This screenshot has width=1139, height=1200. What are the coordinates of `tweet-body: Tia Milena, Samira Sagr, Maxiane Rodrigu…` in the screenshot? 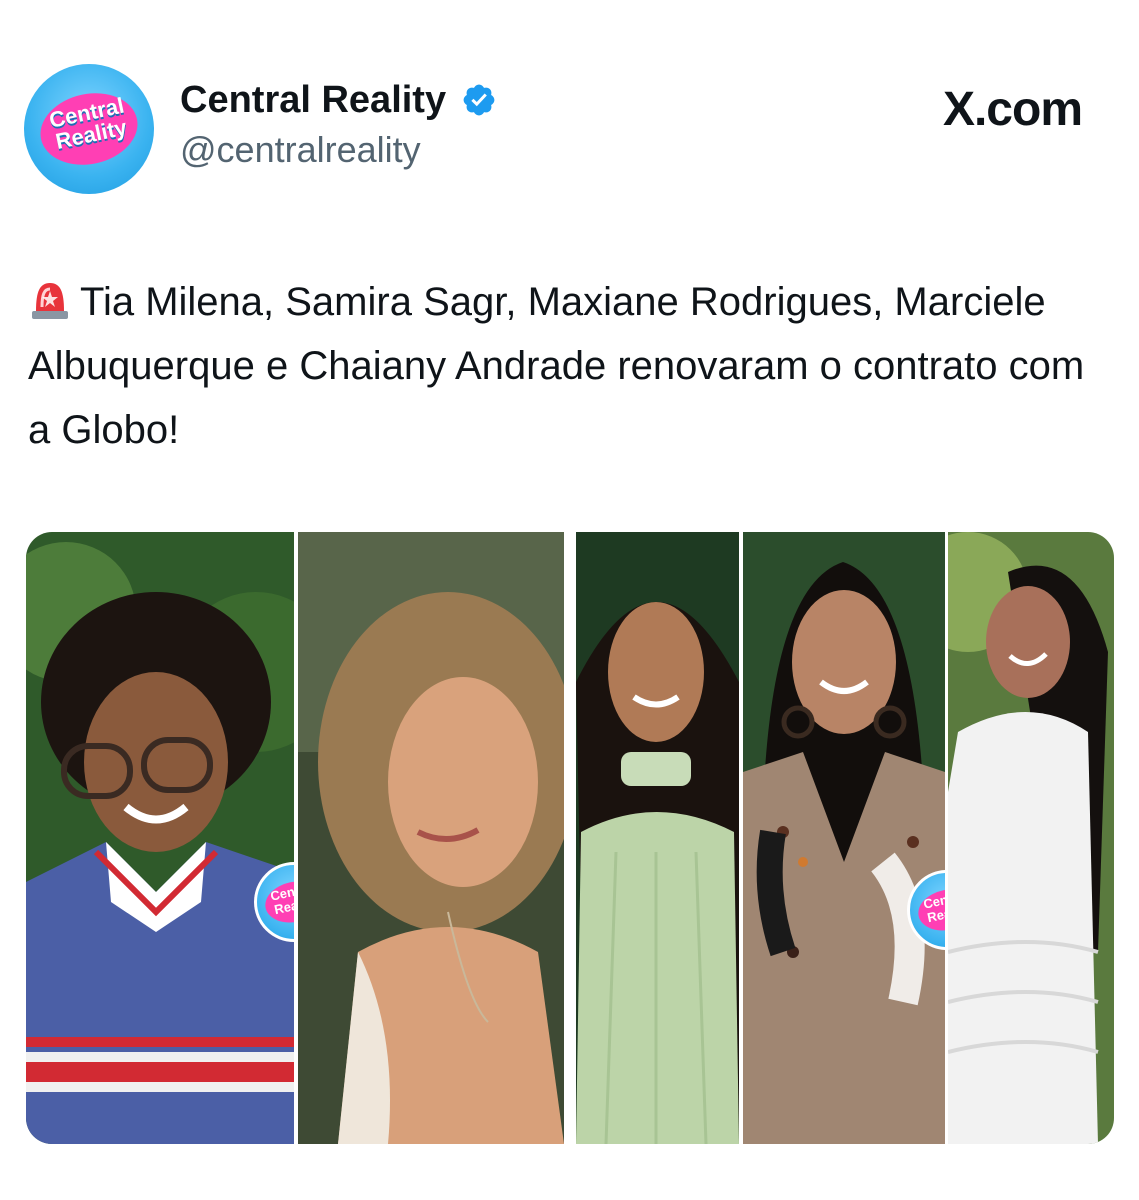 It's located at (556, 366).